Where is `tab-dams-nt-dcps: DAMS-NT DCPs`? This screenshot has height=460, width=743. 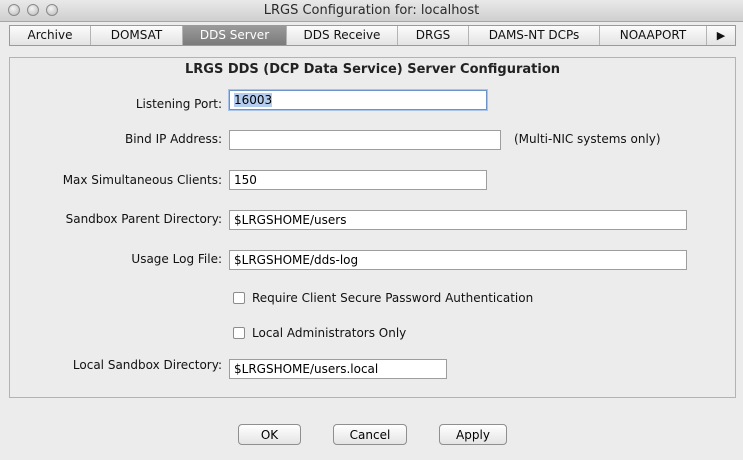
tab-dams-nt-dcps: DAMS-NT DCPs is located at coordinates (534, 35).